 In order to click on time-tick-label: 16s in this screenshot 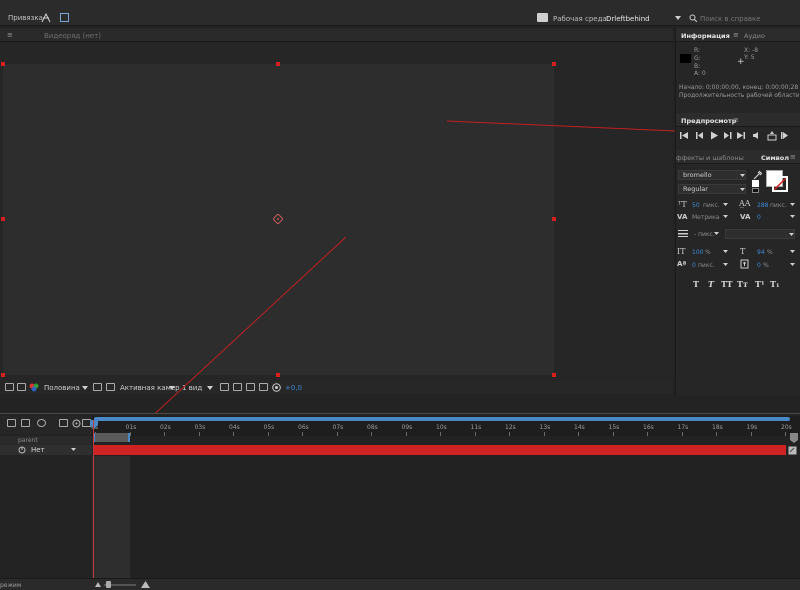, I will do `click(648, 427)`.